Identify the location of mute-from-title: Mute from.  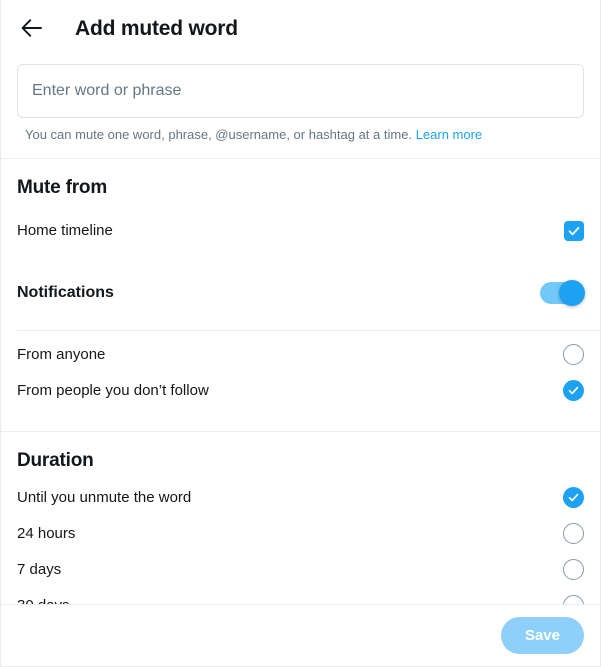
(62, 187).